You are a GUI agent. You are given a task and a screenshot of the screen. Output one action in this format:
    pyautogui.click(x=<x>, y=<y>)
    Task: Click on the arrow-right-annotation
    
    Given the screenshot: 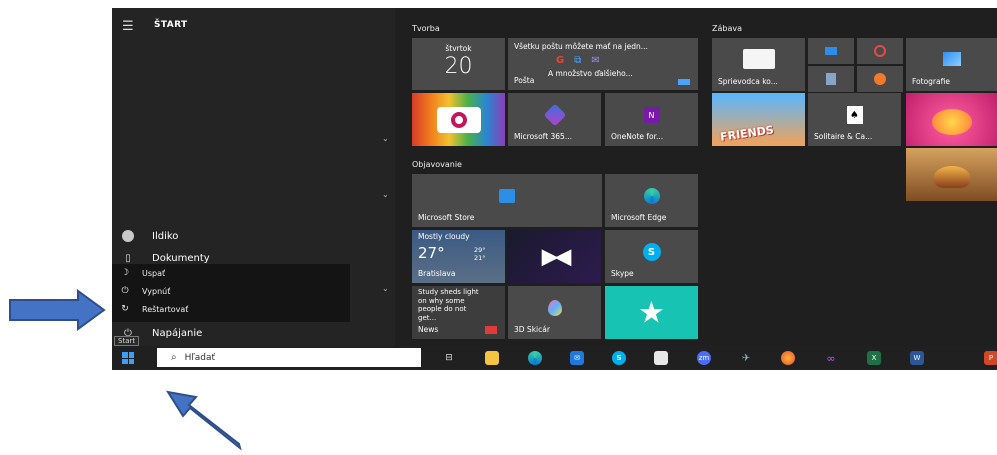 What is the action you would take?
    pyautogui.click(x=57, y=310)
    